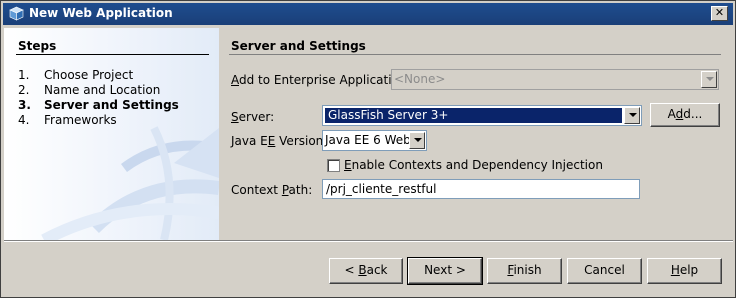 This screenshot has width=736, height=298. I want to click on cancel-button: Cancel, so click(604, 271).